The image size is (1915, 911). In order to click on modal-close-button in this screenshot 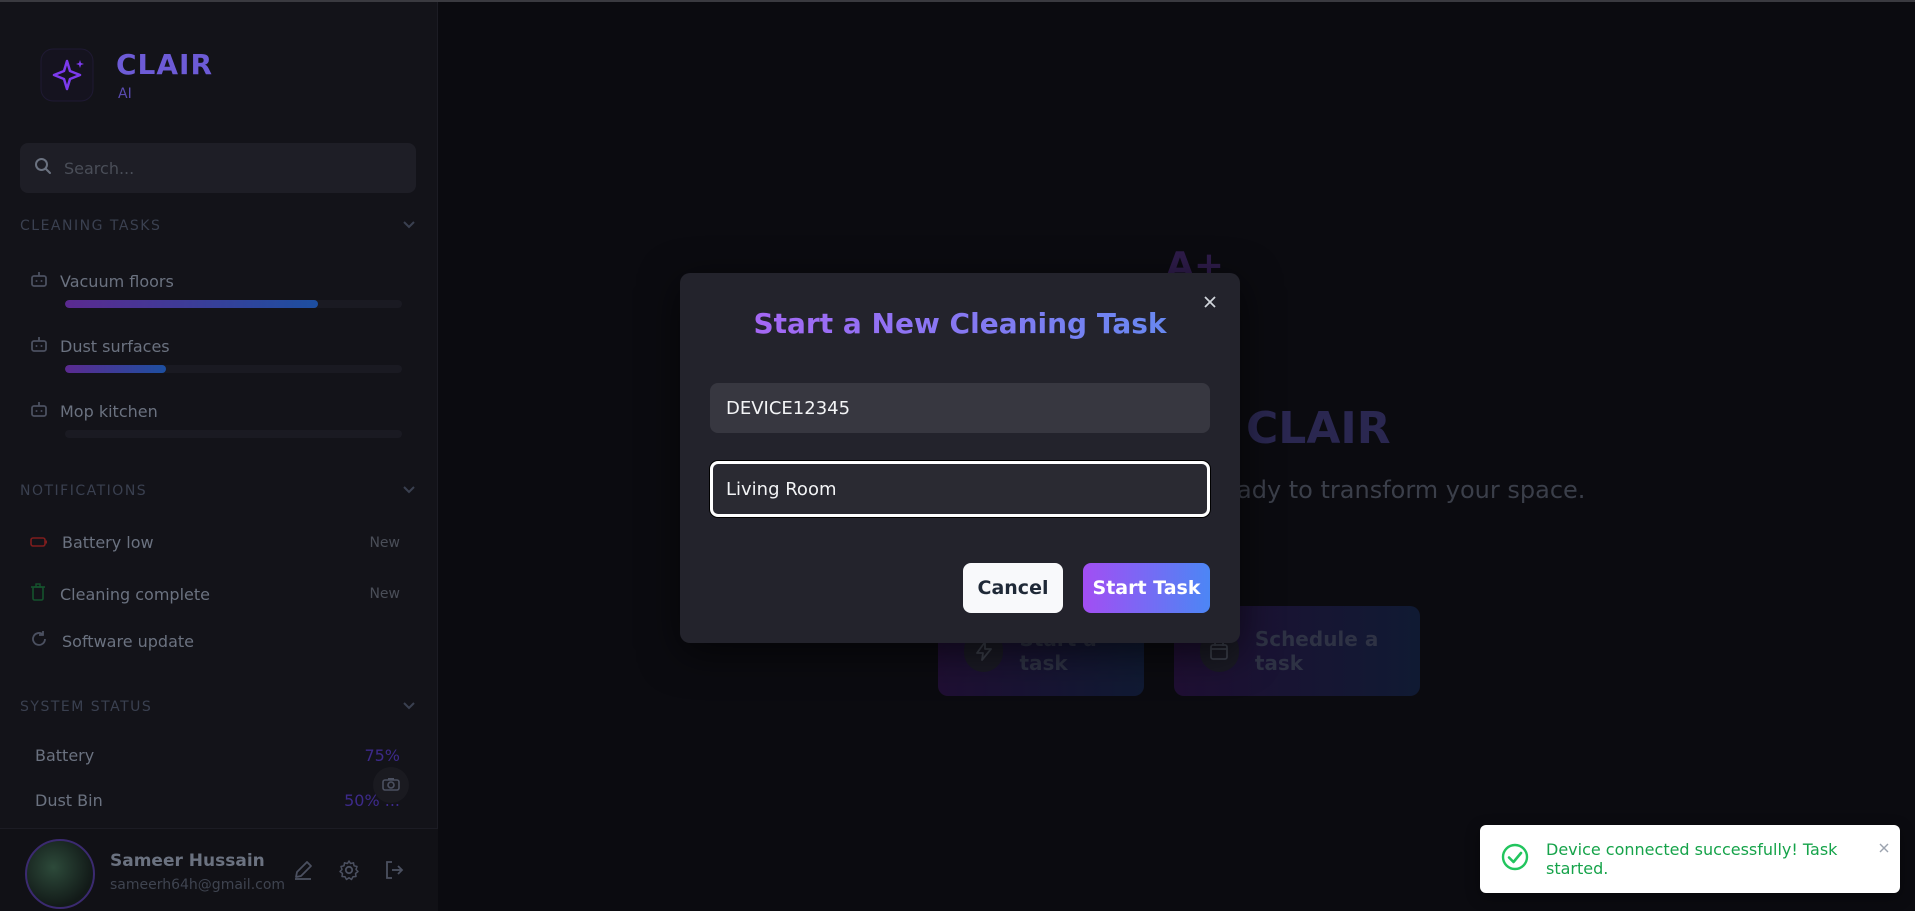, I will do `click(1210, 303)`.